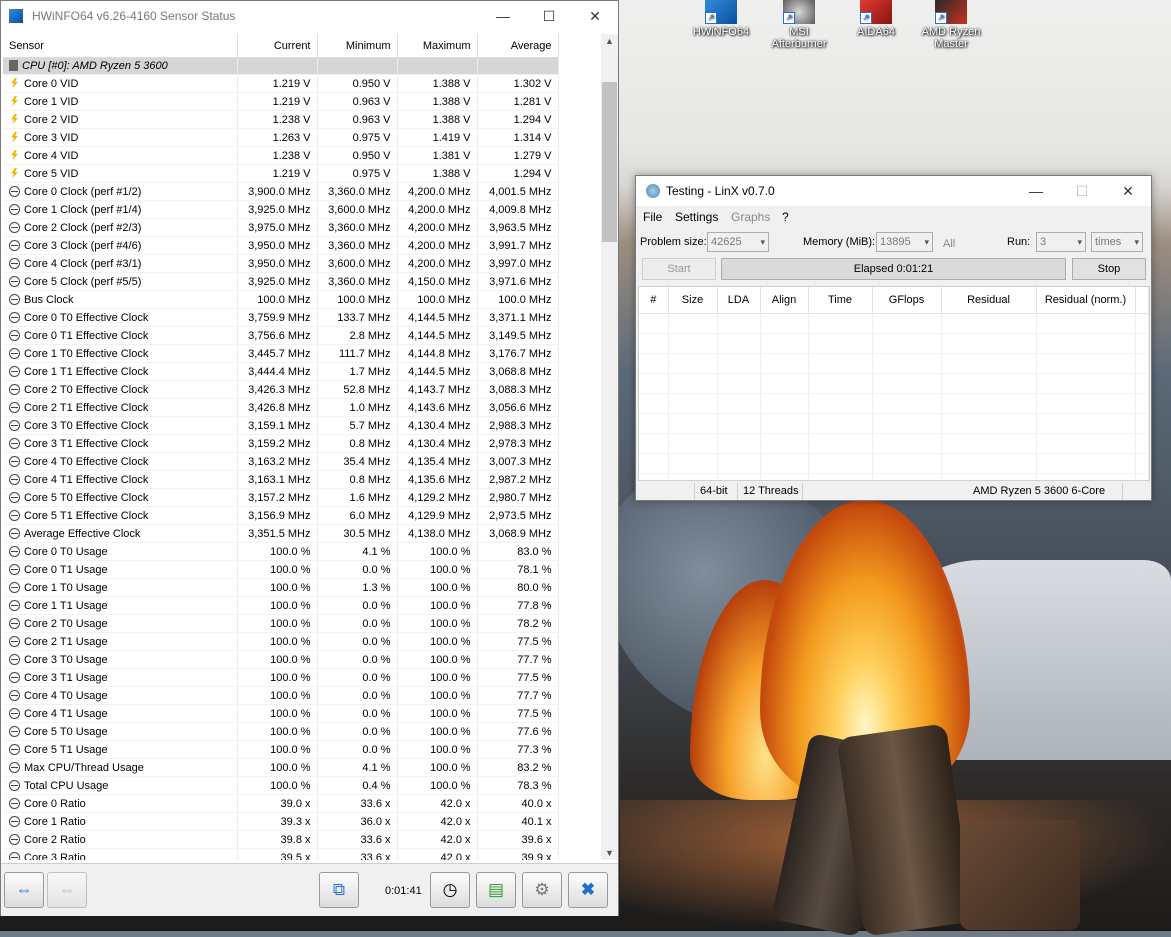 Image resolution: width=1171 pixels, height=937 pixels. Describe the element at coordinates (1086, 300) in the screenshot. I see `column-header-residual-norm: Residual (norm.)` at that location.